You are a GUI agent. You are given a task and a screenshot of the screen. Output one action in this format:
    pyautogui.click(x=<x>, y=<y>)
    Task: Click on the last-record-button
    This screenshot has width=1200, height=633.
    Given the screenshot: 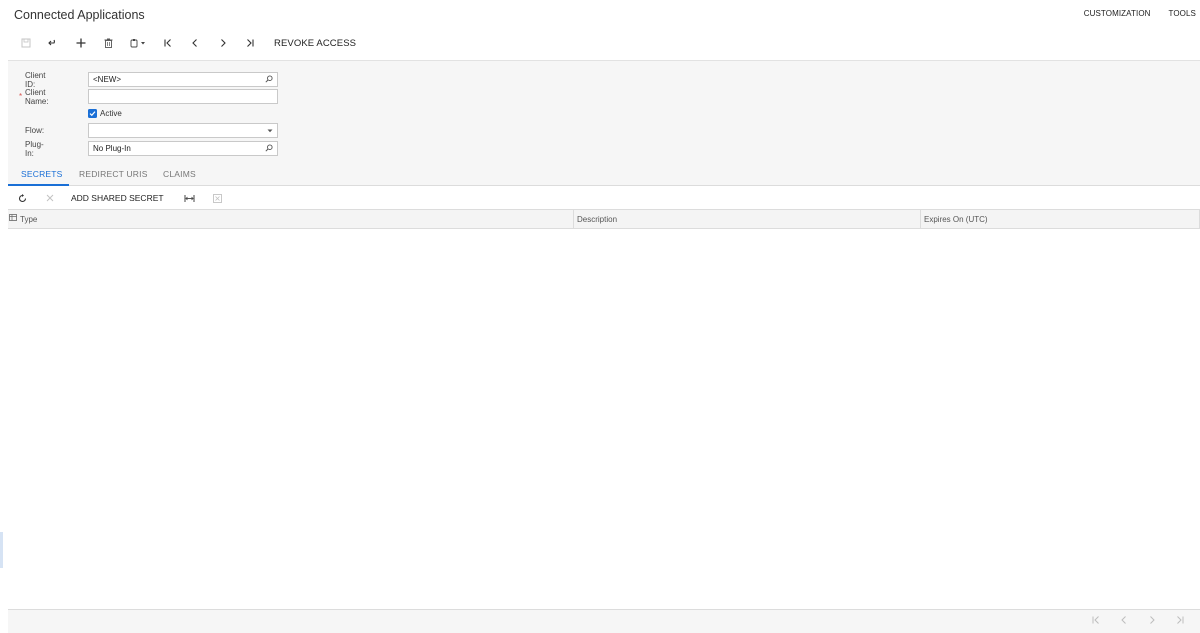 What is the action you would take?
    pyautogui.click(x=251, y=43)
    